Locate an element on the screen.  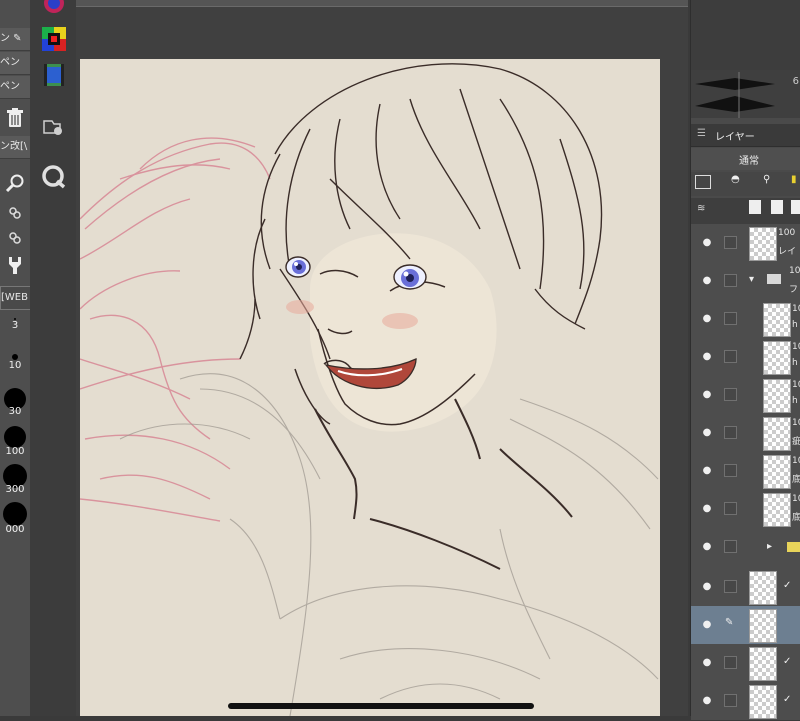
layer-tool-row: ◓ ⚲ ▮ is located at coordinates (745, 184).